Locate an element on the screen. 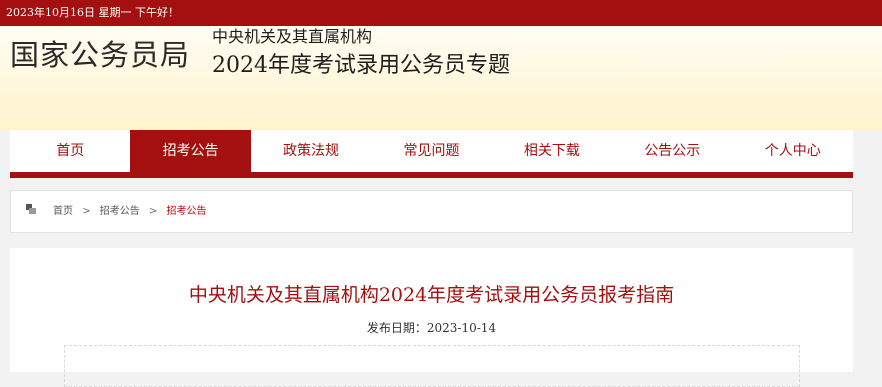 This screenshot has height=387, width=882. breadcrumb-location-icon is located at coordinates (31, 209).